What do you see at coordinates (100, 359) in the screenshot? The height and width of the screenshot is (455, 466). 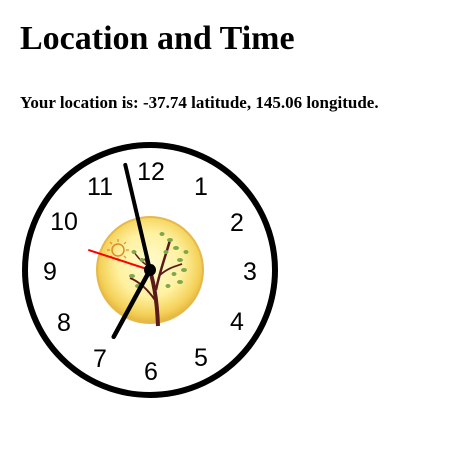 I see `clock-number-7: 7` at bounding box center [100, 359].